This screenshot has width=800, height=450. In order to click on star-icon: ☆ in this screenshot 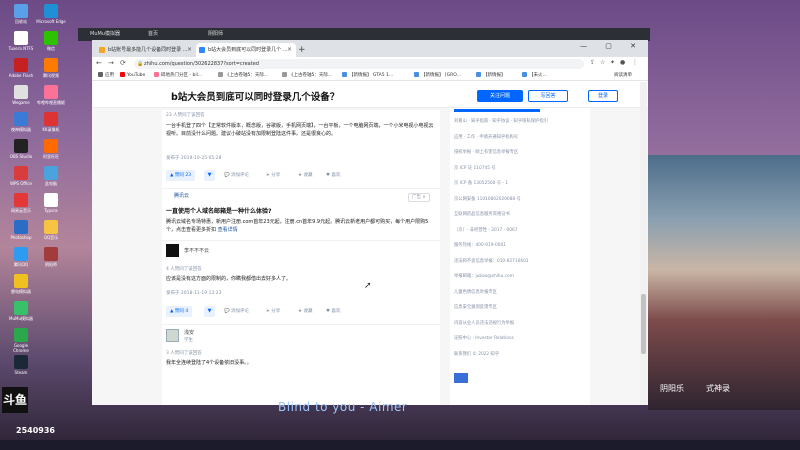, I will do `click(602, 62)`.